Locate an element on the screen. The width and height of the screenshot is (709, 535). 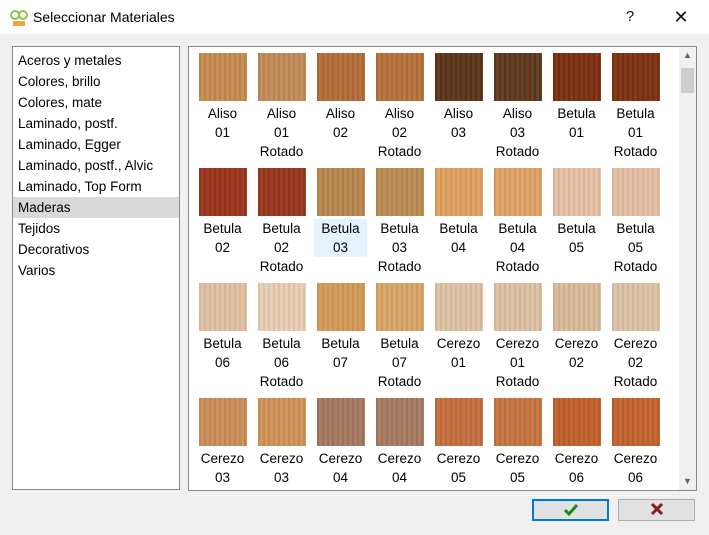
material-label: Aliso 03 is located at coordinates (458, 123).